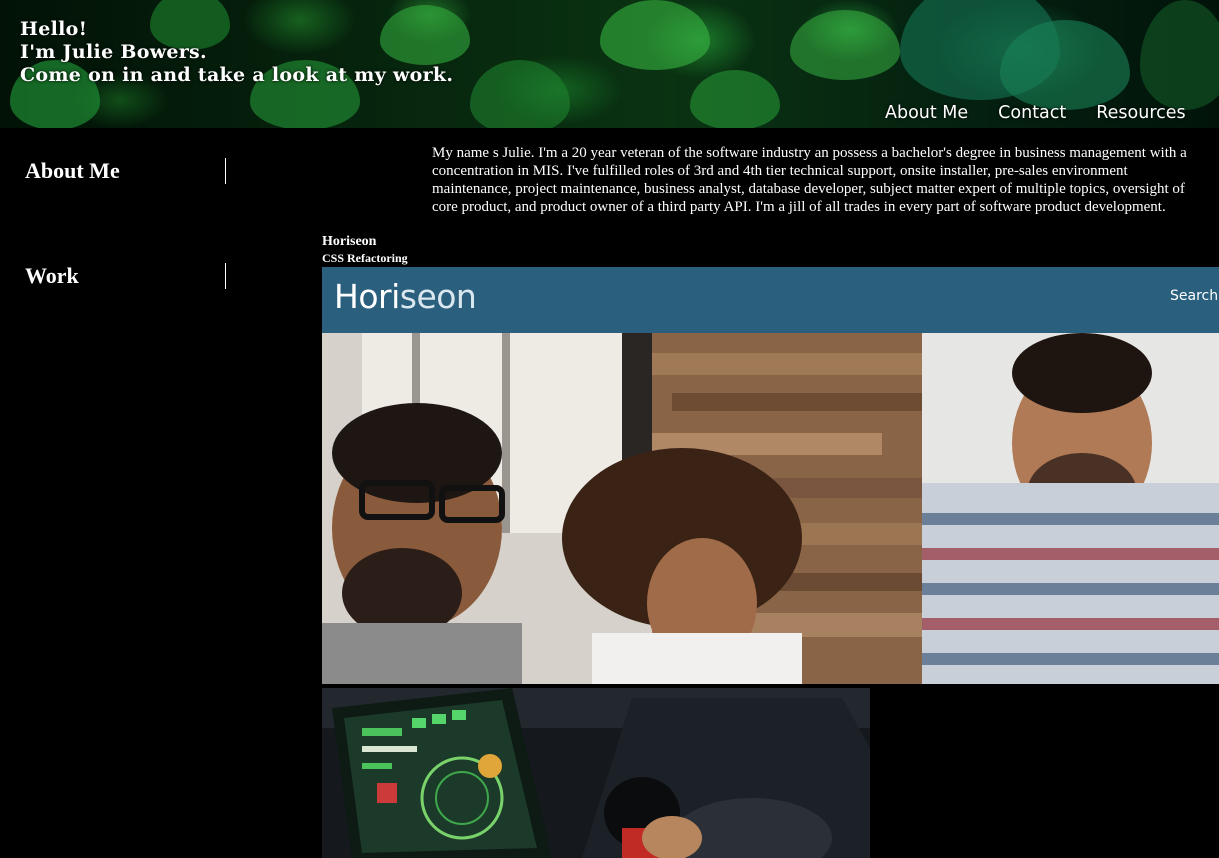 The width and height of the screenshot is (1219, 858). I want to click on name-line: I'm Julie Bowers., so click(113, 52).